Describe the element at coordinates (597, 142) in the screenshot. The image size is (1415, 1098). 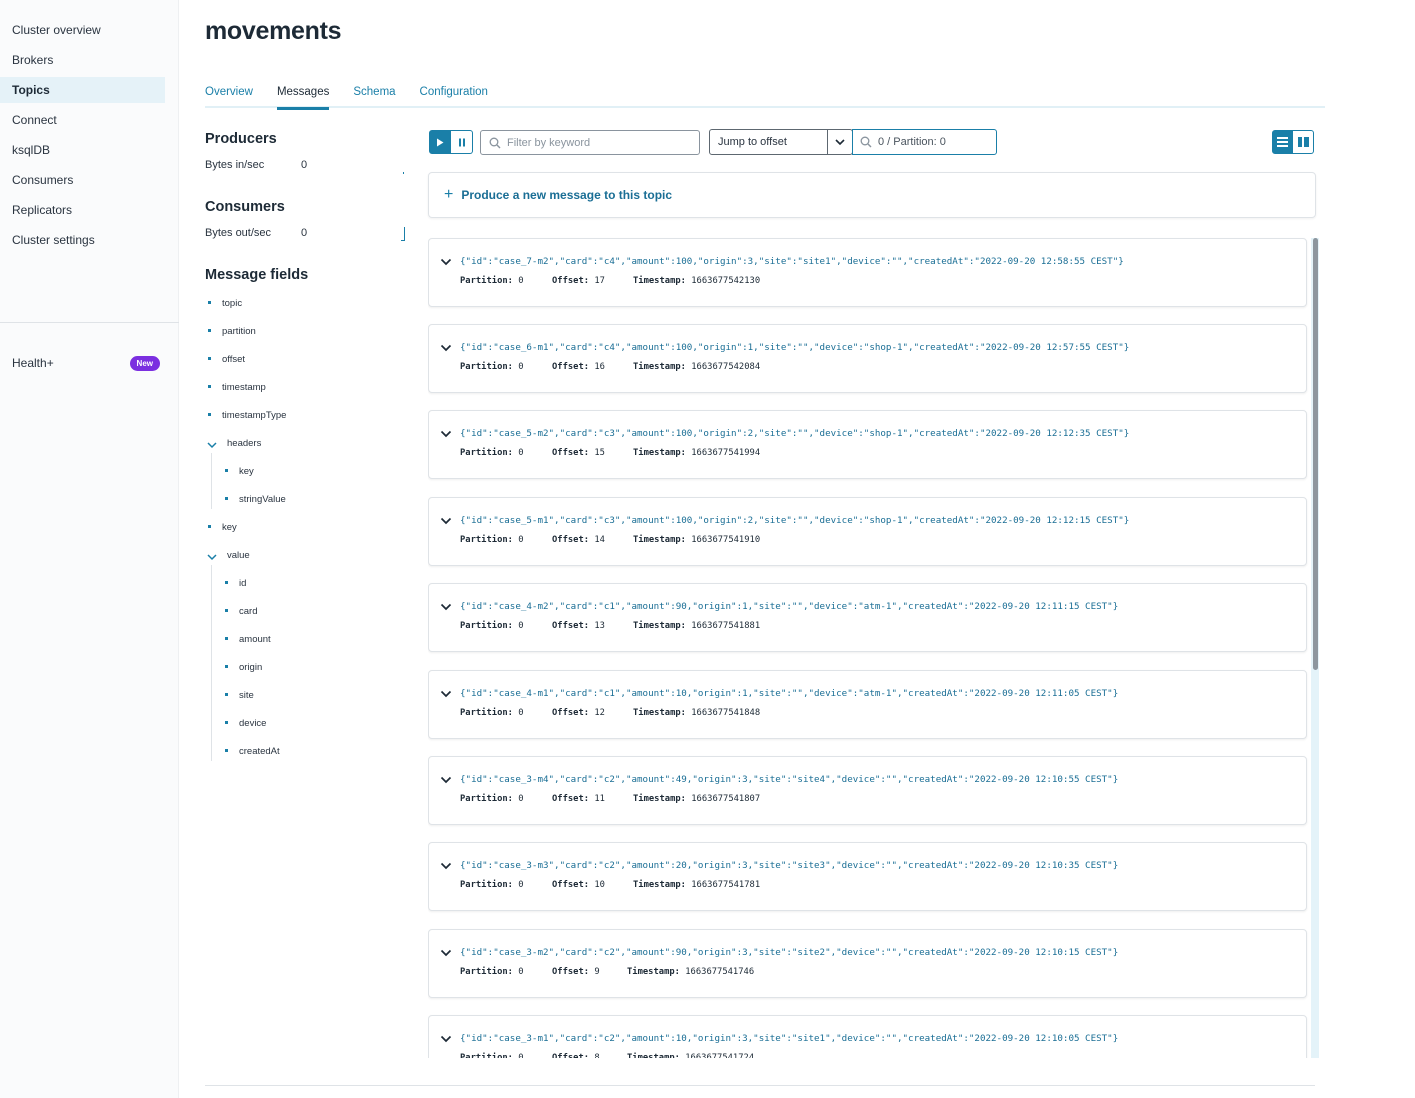
I see `filter-keyword-input` at that location.